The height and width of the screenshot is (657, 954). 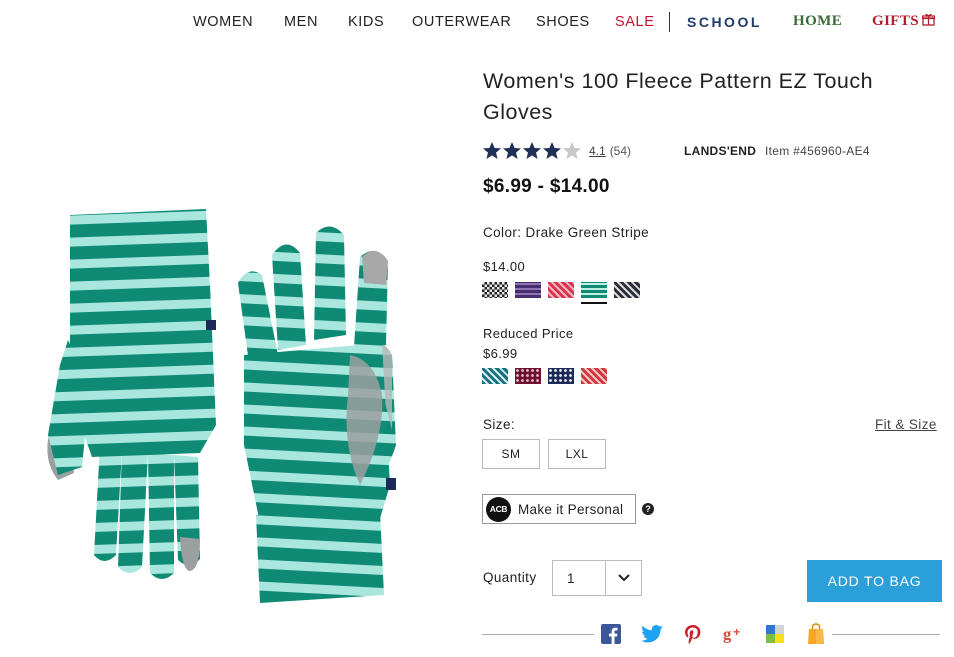 I want to click on delicious-icon, so click(x=775, y=634).